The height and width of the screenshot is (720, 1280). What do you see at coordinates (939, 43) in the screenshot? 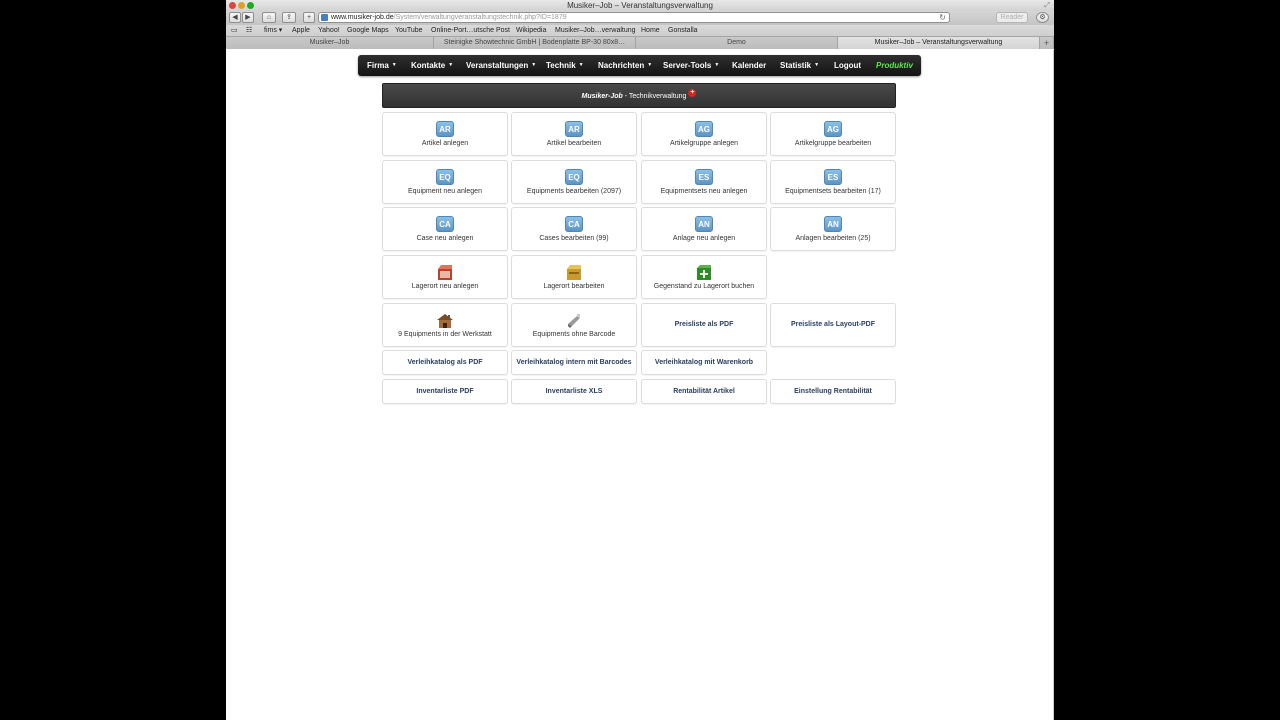
I see `browser-tab-active: Musiker–Job – Veranstaltungsverwaltung` at bounding box center [939, 43].